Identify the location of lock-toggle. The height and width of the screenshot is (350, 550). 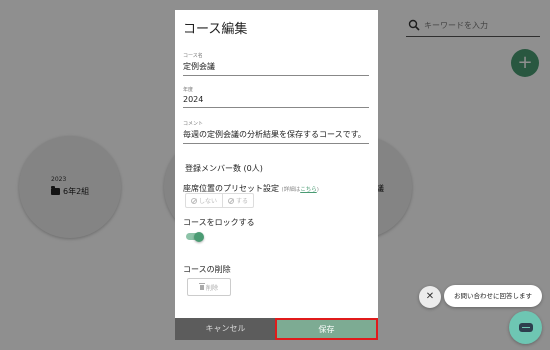
(195, 236).